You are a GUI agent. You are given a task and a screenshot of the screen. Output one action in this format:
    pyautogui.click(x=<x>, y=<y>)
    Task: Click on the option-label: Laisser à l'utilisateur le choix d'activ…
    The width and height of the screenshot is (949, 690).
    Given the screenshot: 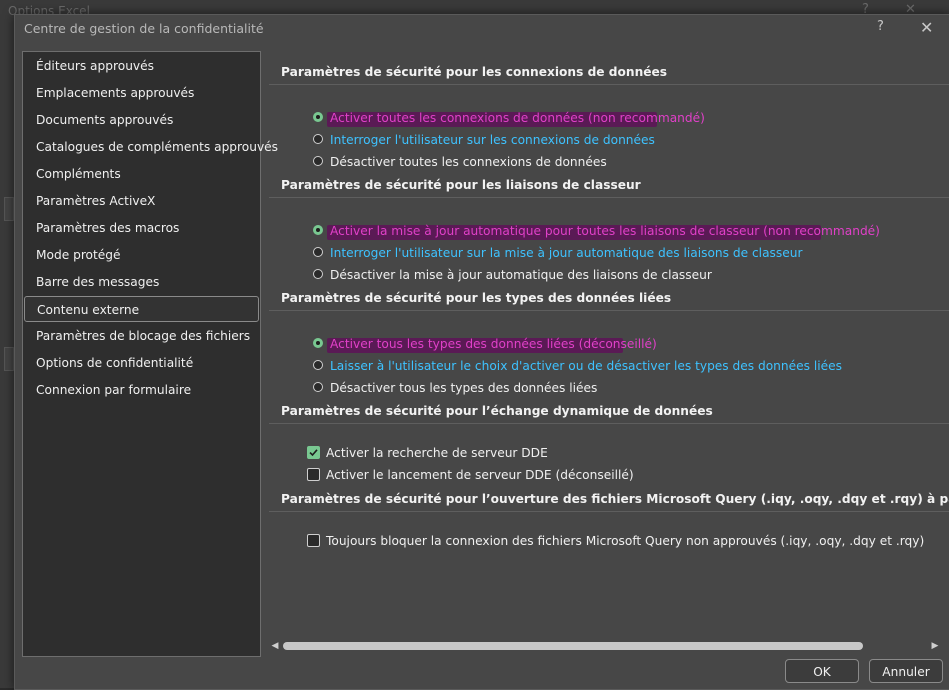 What is the action you would take?
    pyautogui.click(x=586, y=366)
    